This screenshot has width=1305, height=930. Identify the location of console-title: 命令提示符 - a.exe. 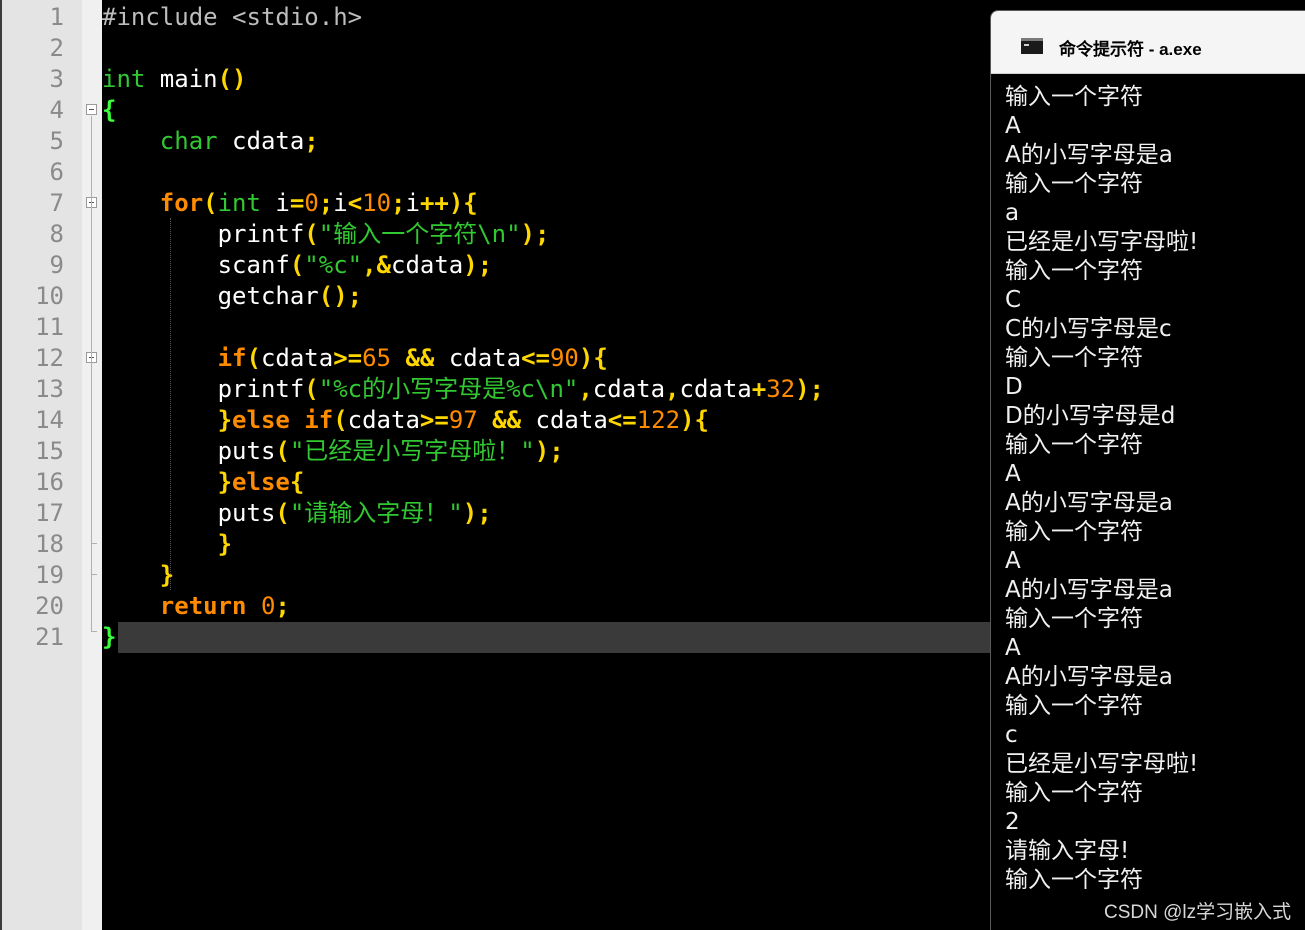
(1130, 49).